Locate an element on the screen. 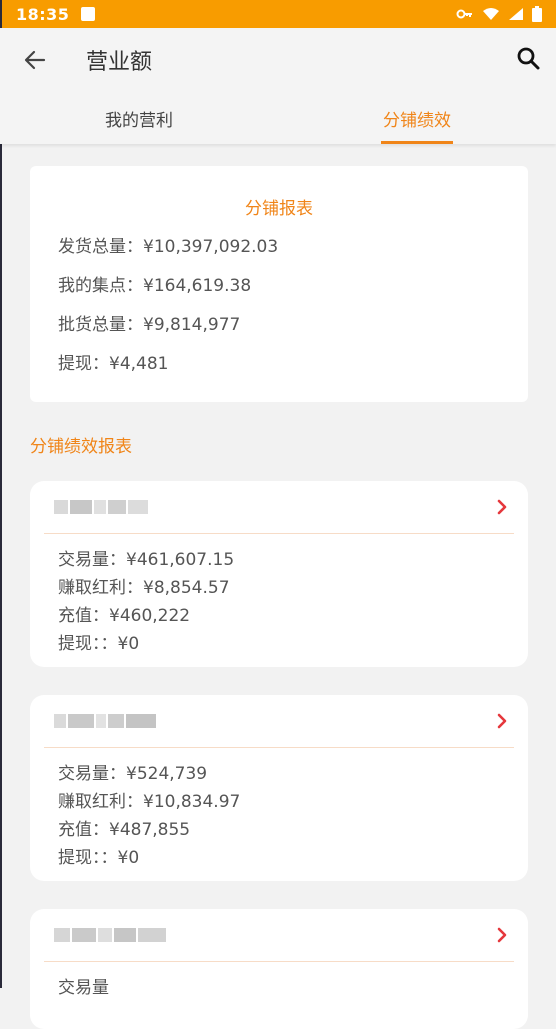 This screenshot has width=556, height=1029. back-button is located at coordinates (35, 60).